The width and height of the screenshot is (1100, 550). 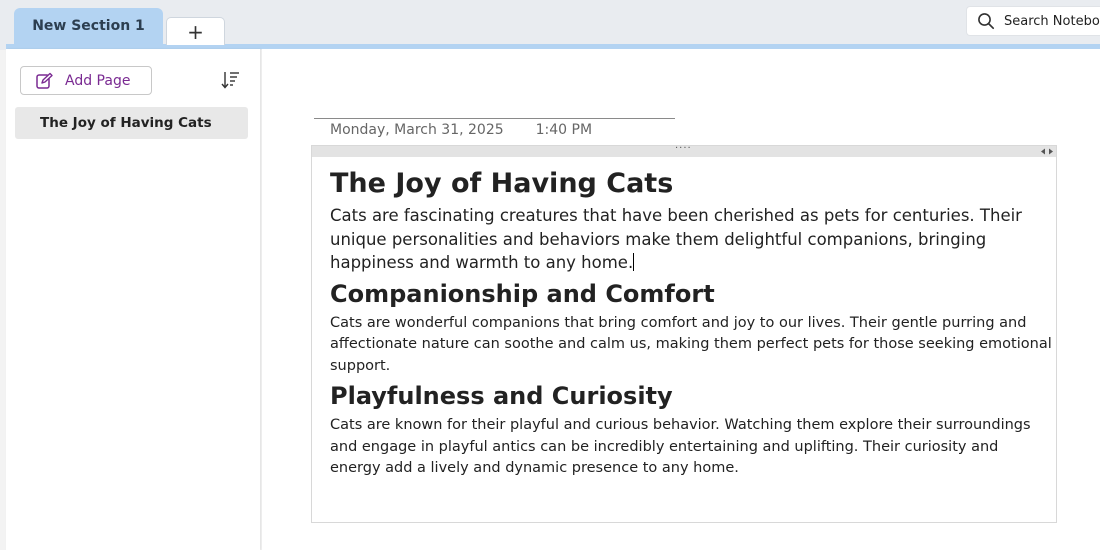 I want to click on note-title: The Joy of Having Cats, so click(x=691, y=184).